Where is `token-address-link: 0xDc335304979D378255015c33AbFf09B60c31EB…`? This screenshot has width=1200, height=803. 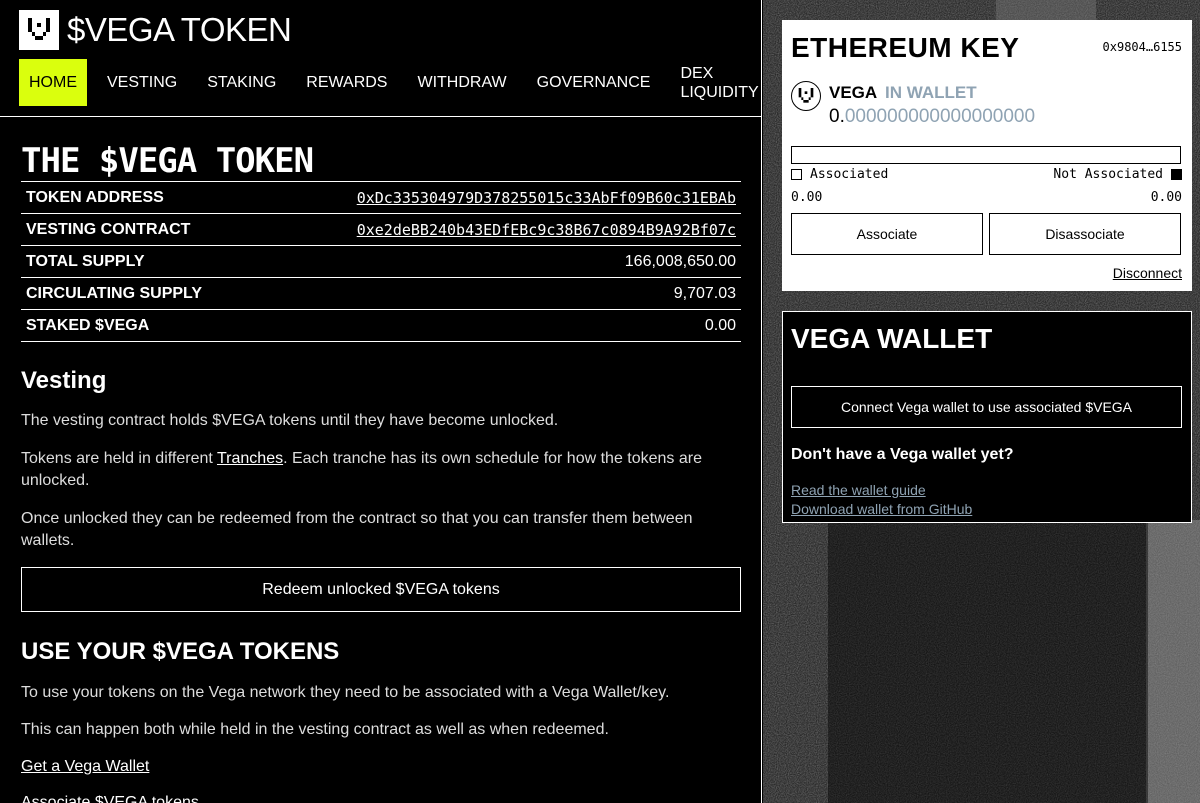
token-address-link: 0xDc335304979D378255015c33AbFf09B60c31EB… is located at coordinates (546, 198).